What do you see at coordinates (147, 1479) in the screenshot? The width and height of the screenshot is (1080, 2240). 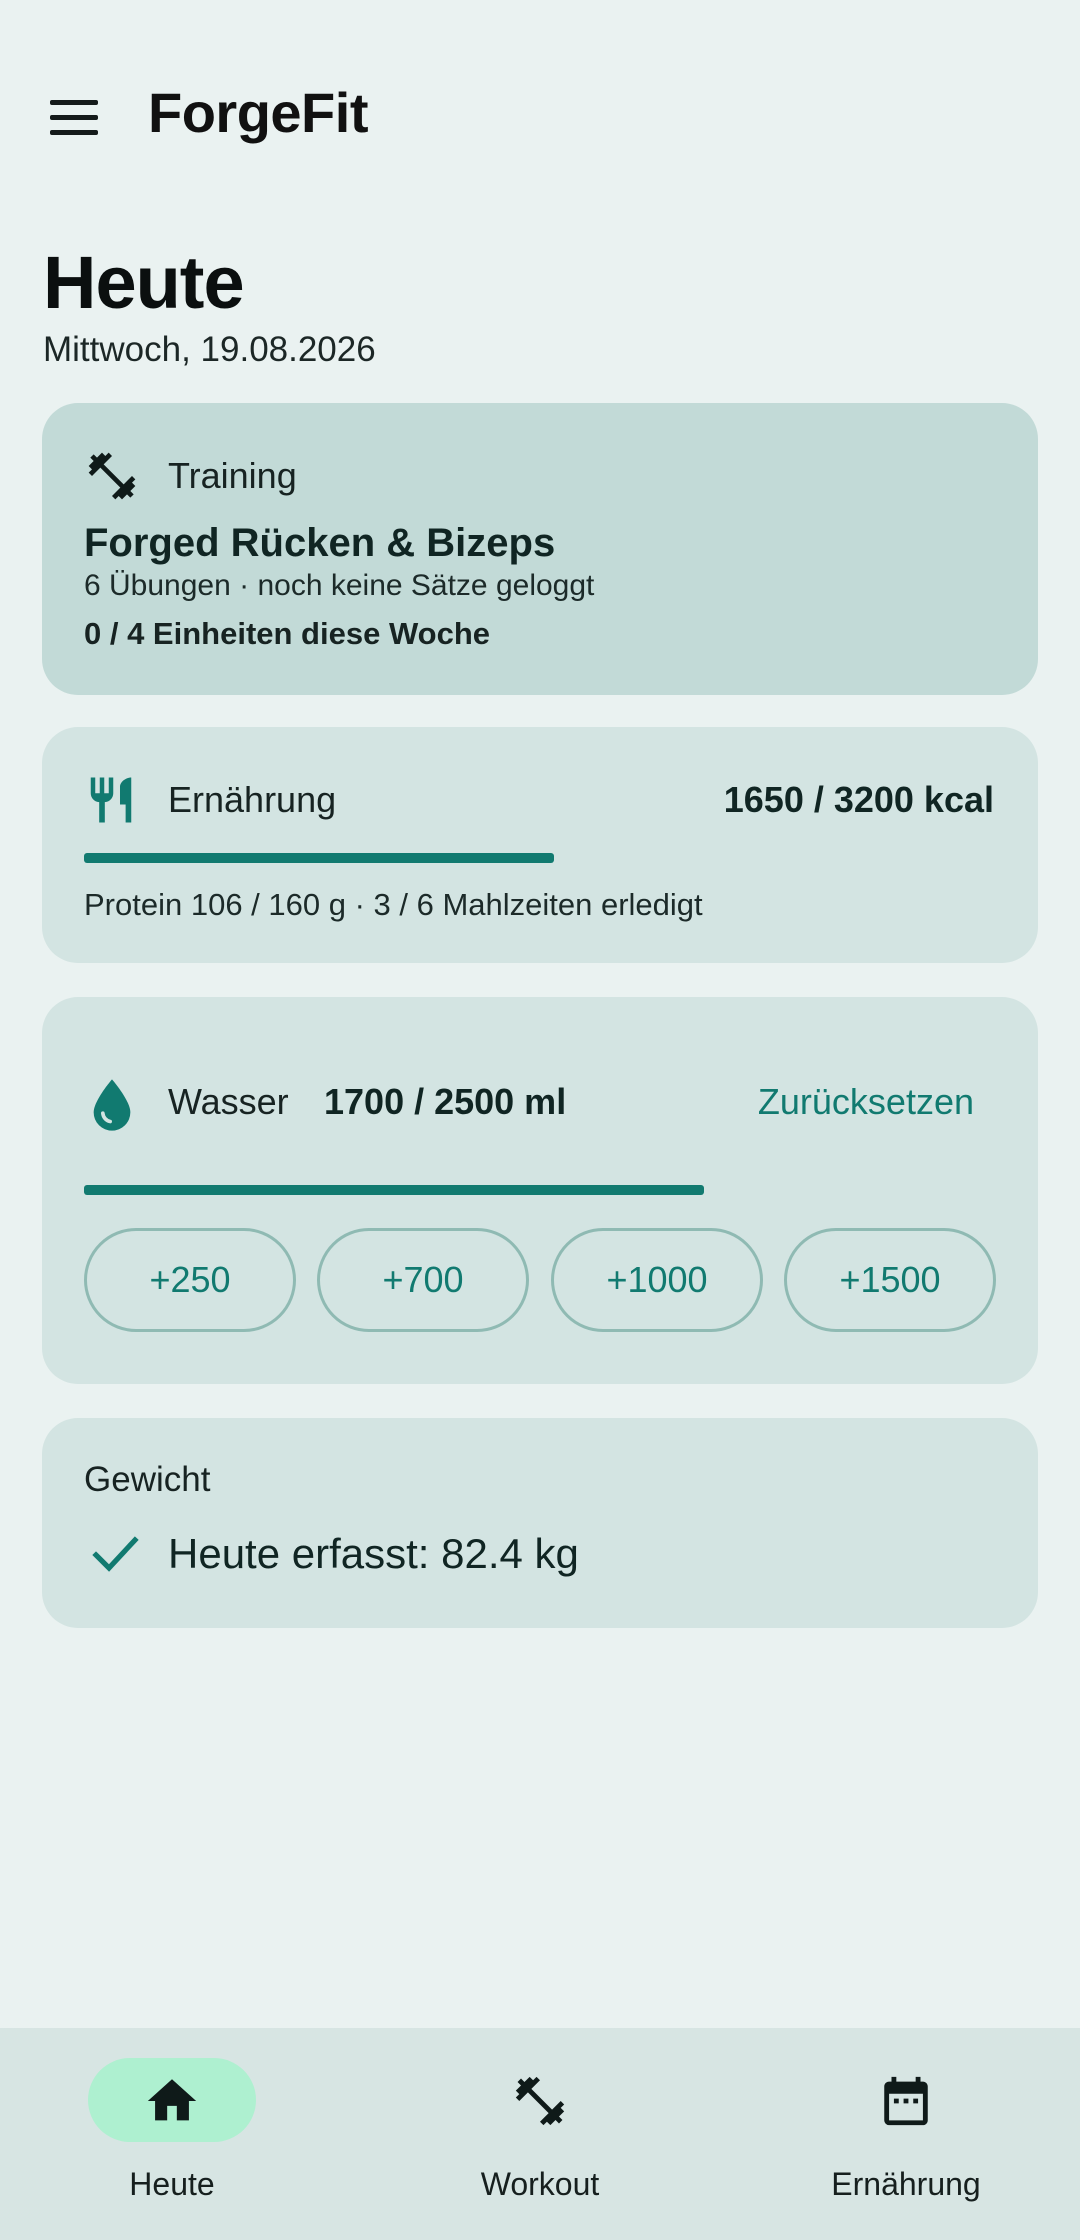 I see `weight-label: Gewicht` at bounding box center [147, 1479].